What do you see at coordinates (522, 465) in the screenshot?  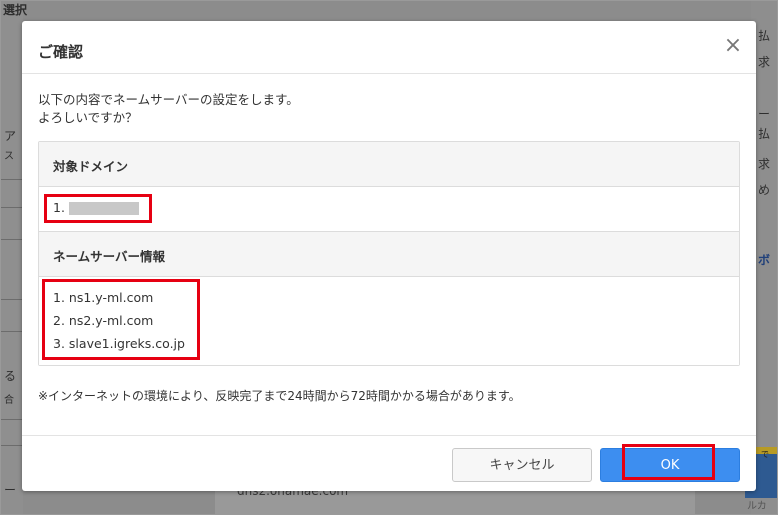 I see `cancel-button: キャンセル` at bounding box center [522, 465].